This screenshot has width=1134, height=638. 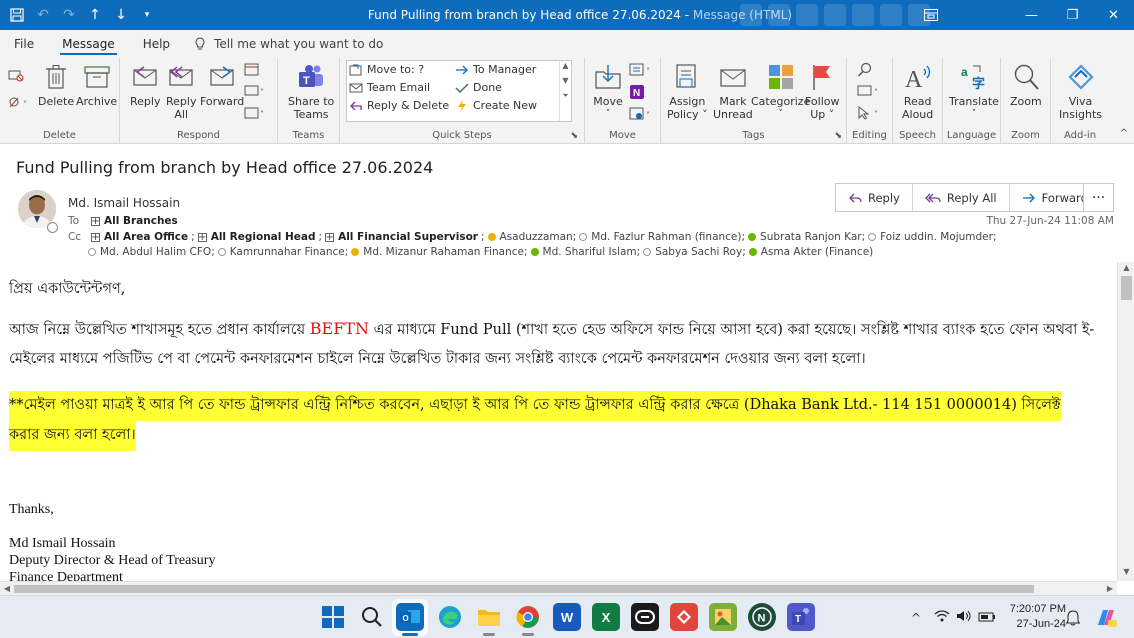 What do you see at coordinates (256, 92) in the screenshot?
I see `im-reply-icon: ˅` at bounding box center [256, 92].